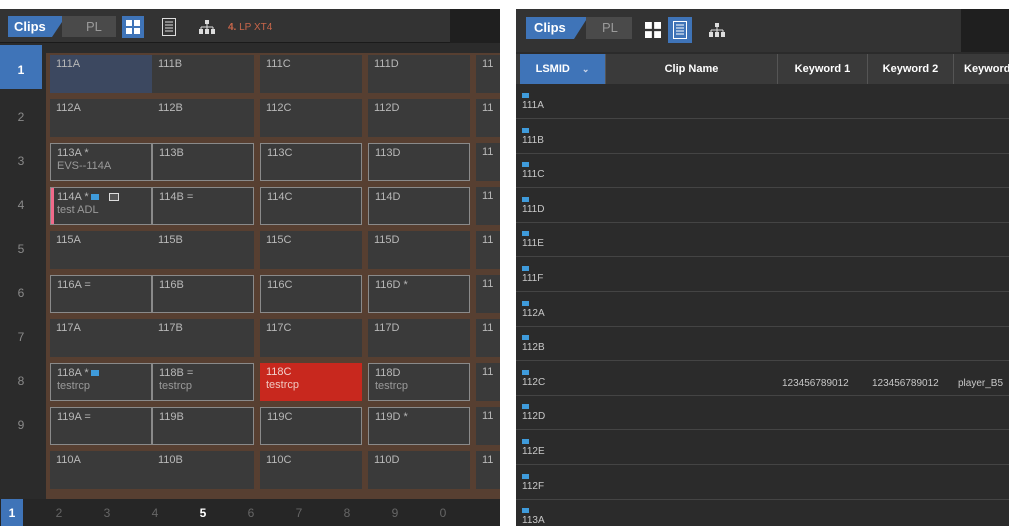 This screenshot has height=526, width=1009. What do you see at coordinates (155, 513) in the screenshot?
I see `page-button: 4` at bounding box center [155, 513].